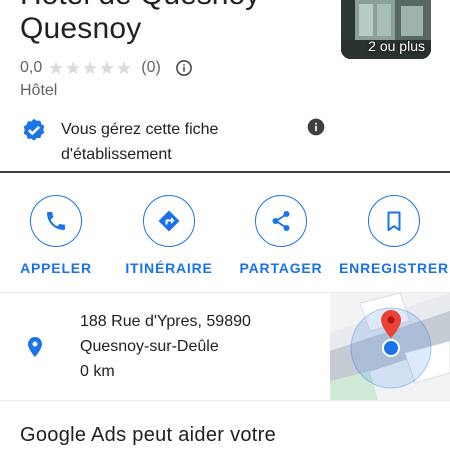 This screenshot has width=450, height=450. I want to click on ads-promo-title: Google Ads peut aider votre, so click(148, 435).